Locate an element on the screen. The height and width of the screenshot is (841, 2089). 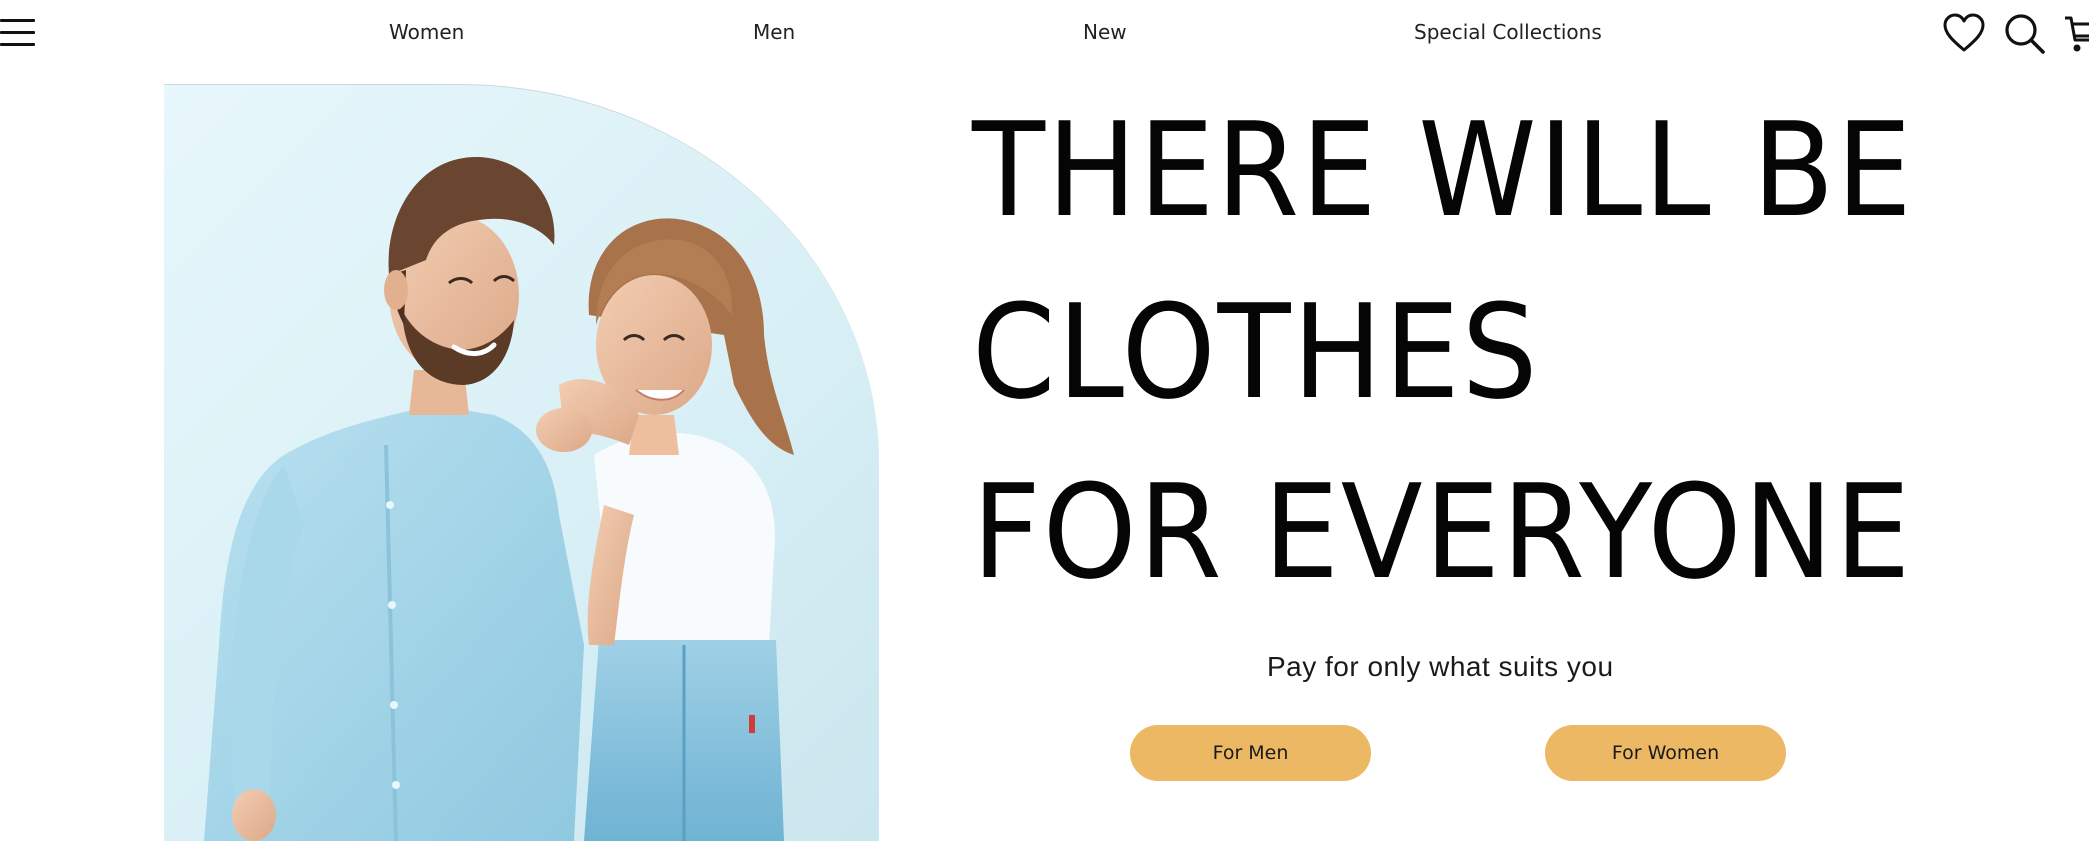
nav-link-men: Men is located at coordinates (774, 32).